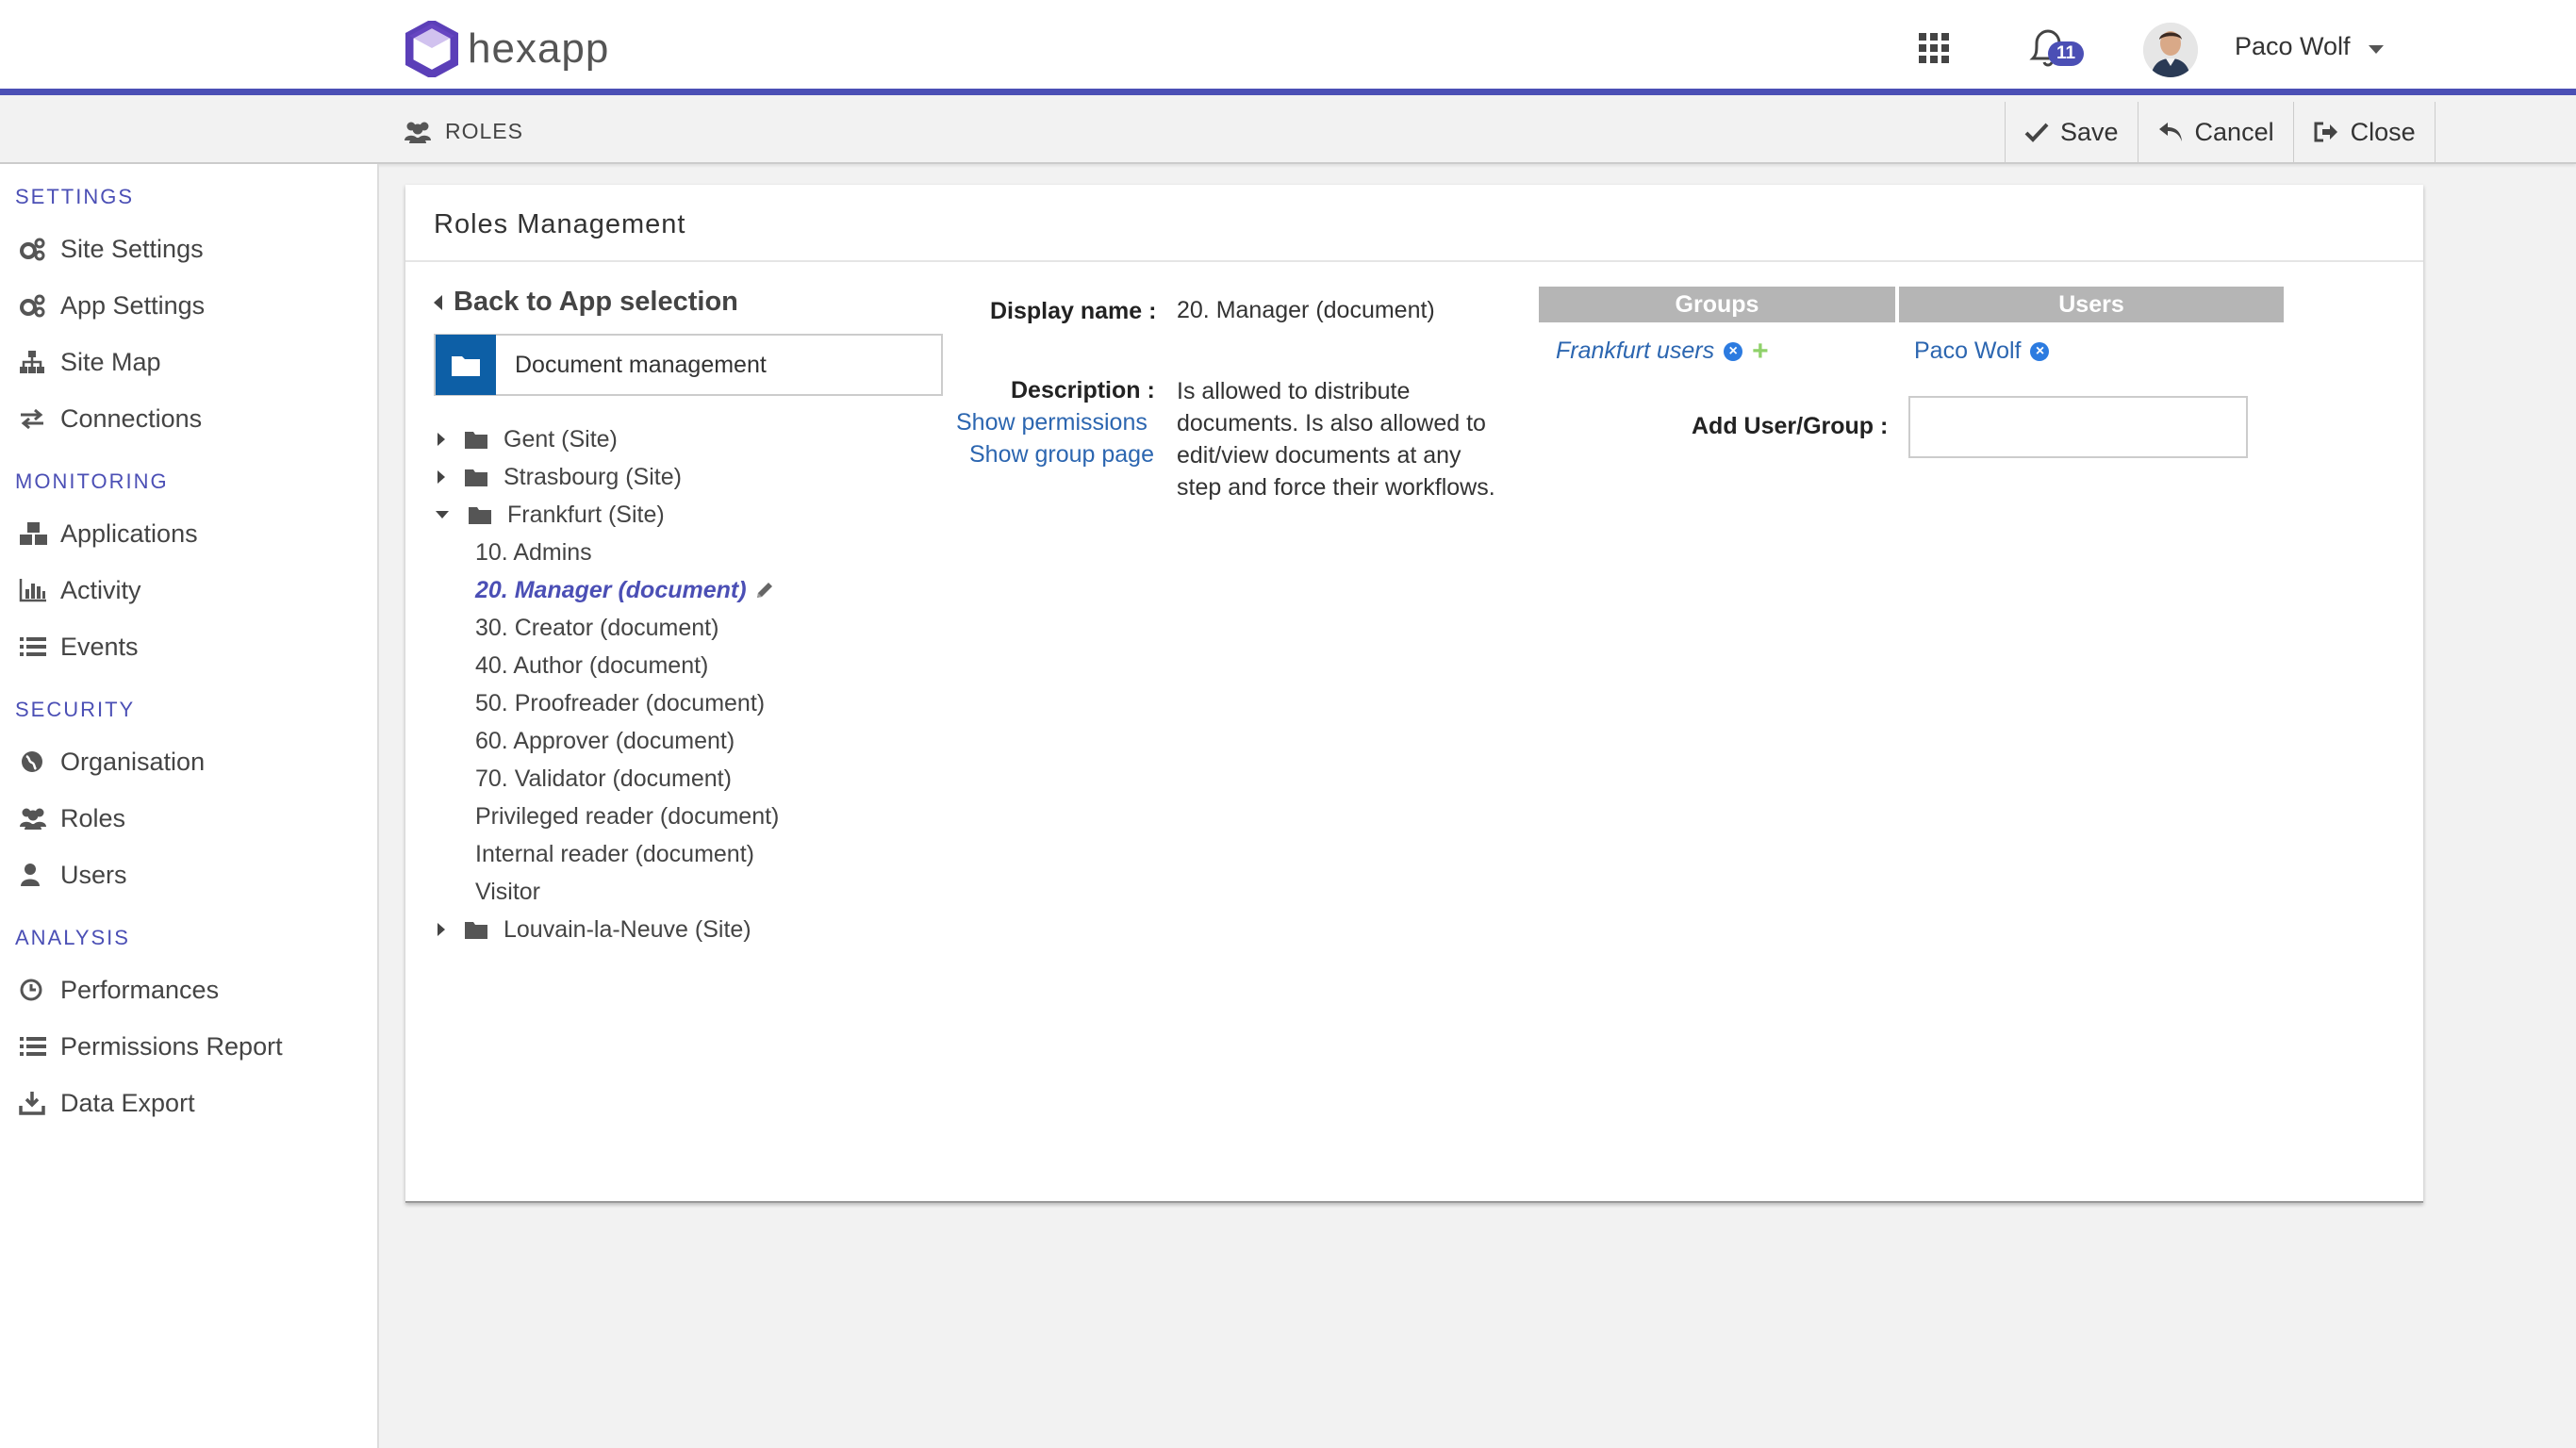 Image resolution: width=2576 pixels, height=1448 pixels. I want to click on sidebar-item-site-map: Site Map, so click(90, 362).